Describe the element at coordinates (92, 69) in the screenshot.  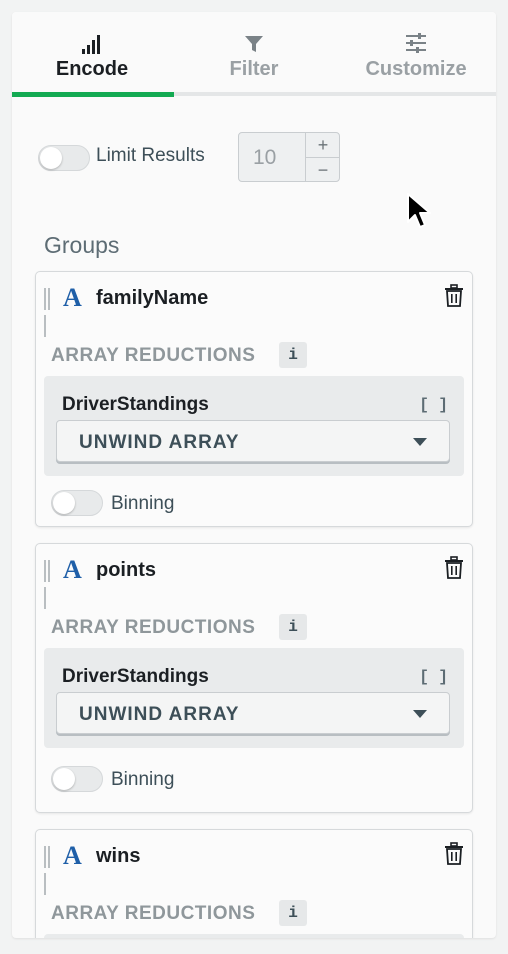
I see `tab-encode-label: Encode` at that location.